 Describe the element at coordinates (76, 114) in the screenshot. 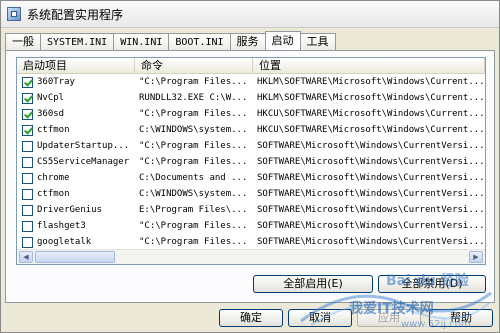

I see `item-cell: 360sd` at that location.